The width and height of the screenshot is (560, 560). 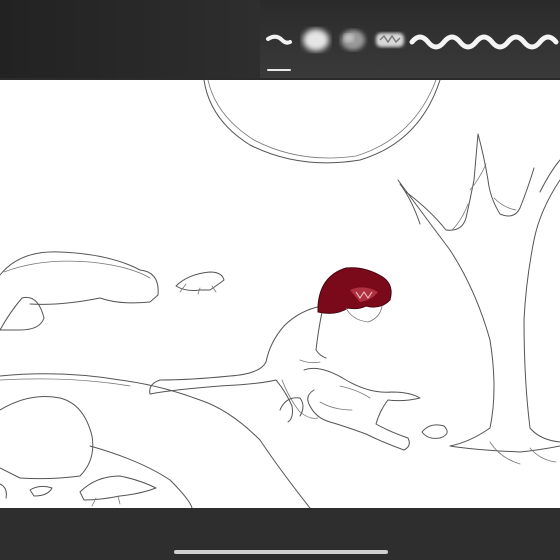 I want to click on rock-left-small, so click(x=22, y=313).